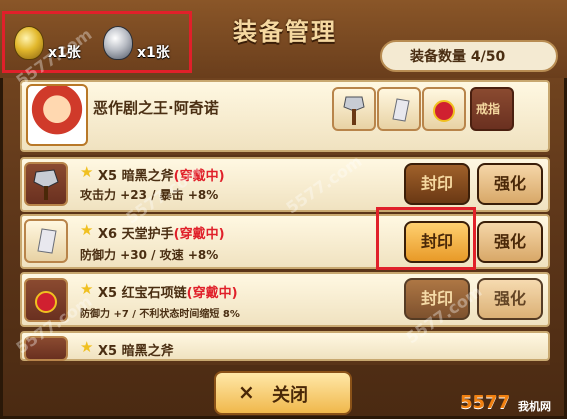  What do you see at coordinates (458, 57) in the screenshot?
I see `equip-count: 装备数量 4/50` at bounding box center [458, 57].